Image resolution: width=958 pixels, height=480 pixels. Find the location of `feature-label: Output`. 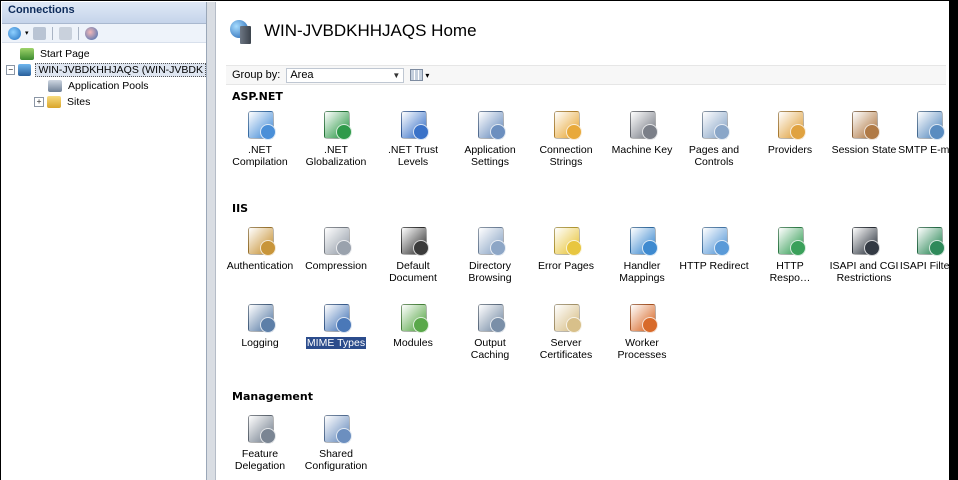

feature-label: Output is located at coordinates (490, 343).